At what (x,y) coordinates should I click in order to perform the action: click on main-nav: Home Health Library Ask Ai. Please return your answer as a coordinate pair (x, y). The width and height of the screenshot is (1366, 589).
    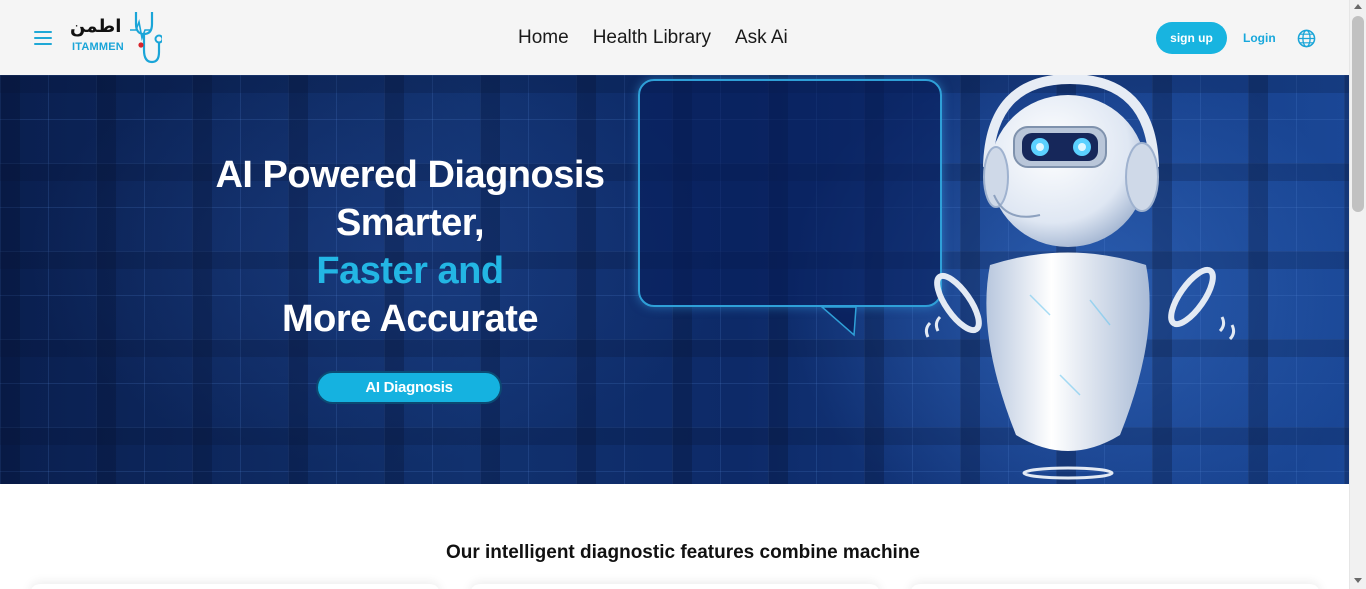
    Looking at the image, I should click on (653, 38).